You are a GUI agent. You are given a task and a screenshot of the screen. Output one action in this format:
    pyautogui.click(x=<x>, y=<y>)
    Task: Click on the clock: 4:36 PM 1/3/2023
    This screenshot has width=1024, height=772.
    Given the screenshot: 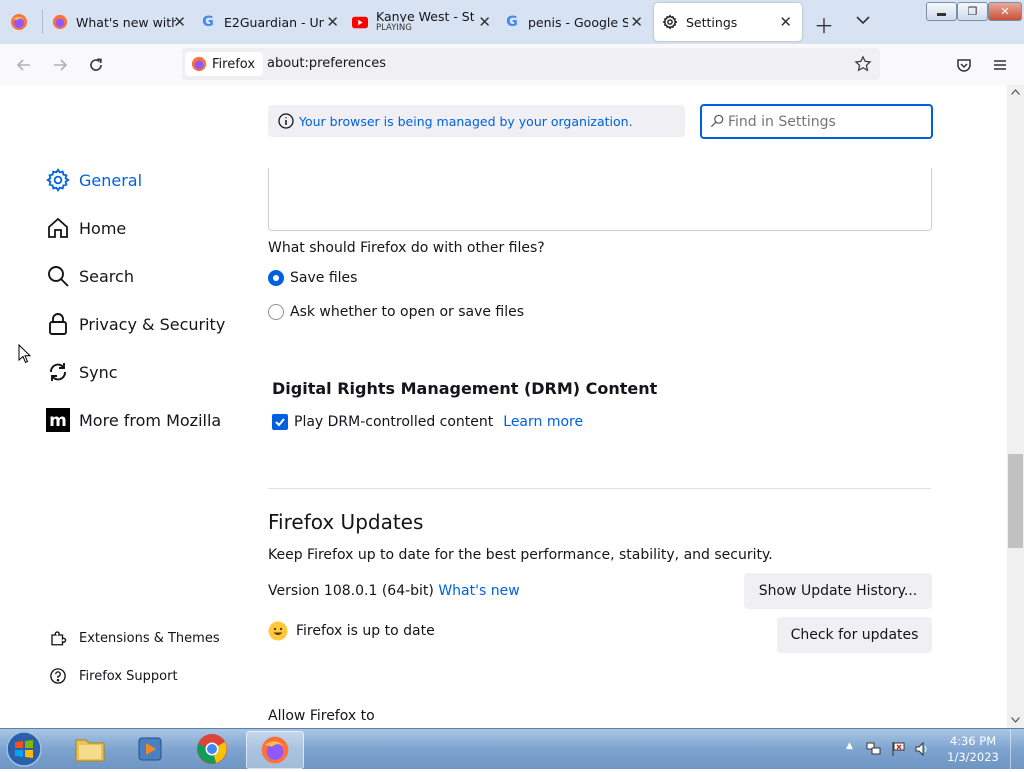 What is the action you would take?
    pyautogui.click(x=973, y=749)
    